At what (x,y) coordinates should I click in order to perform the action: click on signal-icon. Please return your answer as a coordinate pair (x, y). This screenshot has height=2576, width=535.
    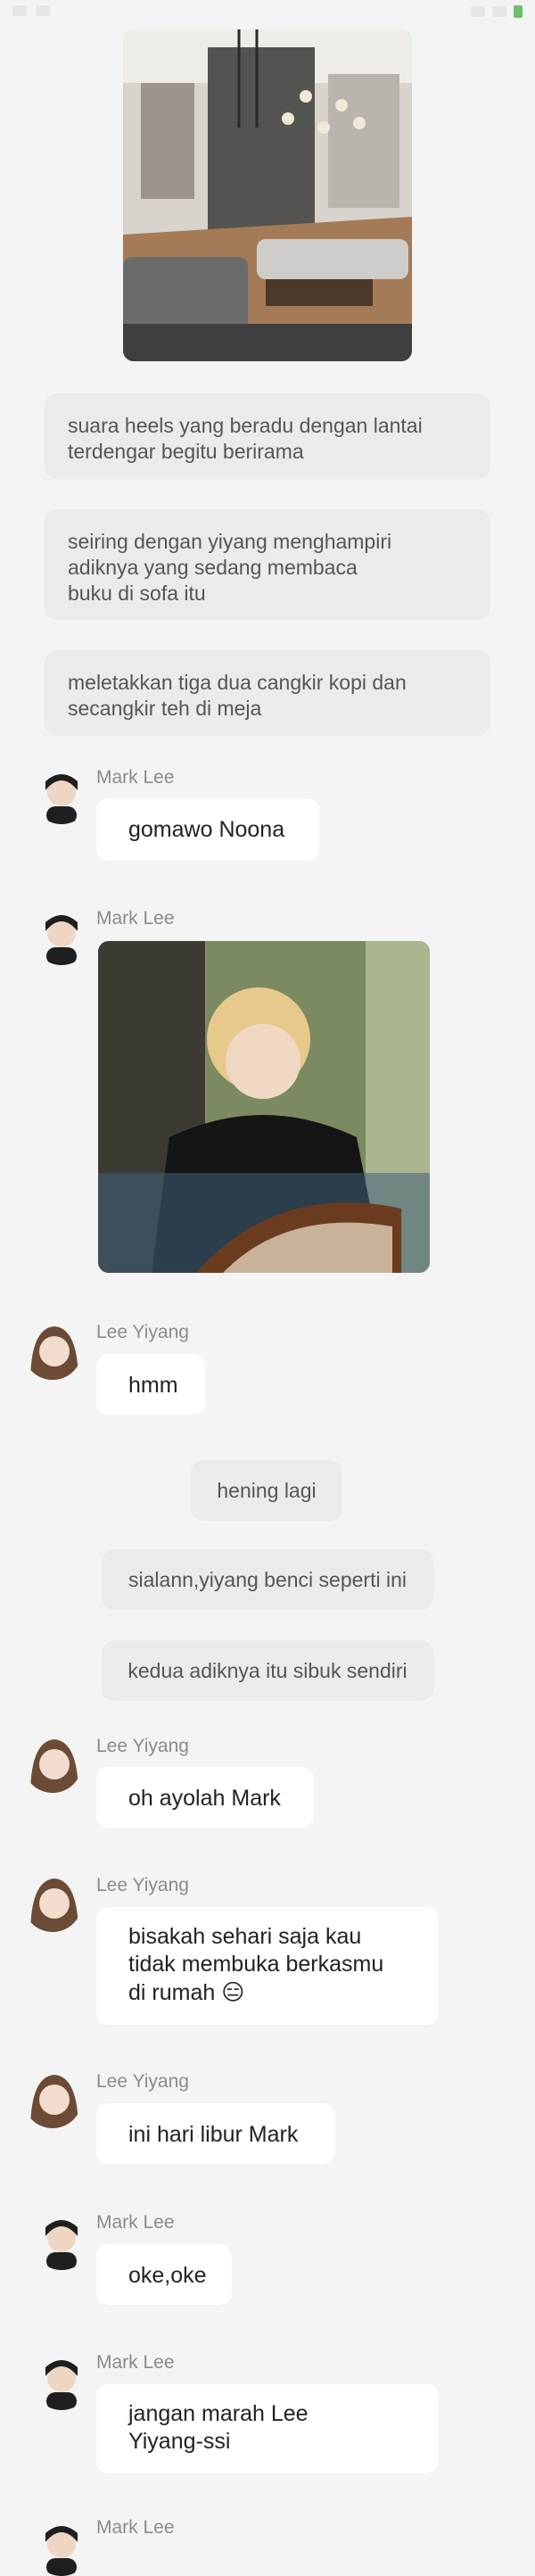
    Looking at the image, I should click on (478, 12).